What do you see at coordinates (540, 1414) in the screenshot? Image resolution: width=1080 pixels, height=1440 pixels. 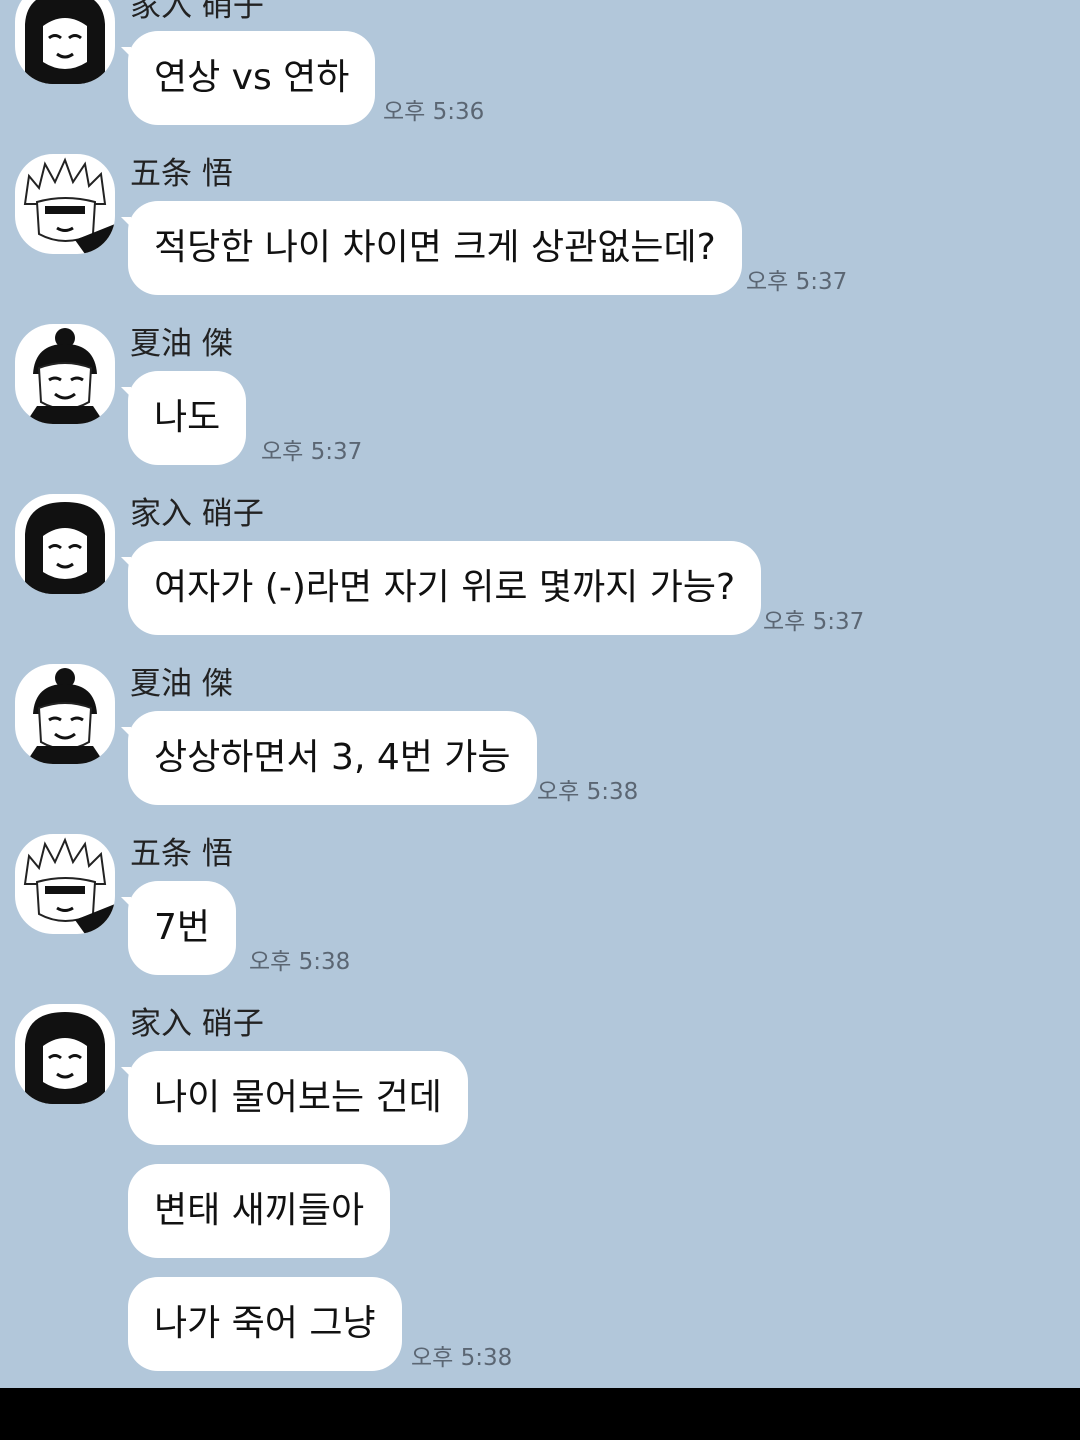 I see `bottom-bar` at bounding box center [540, 1414].